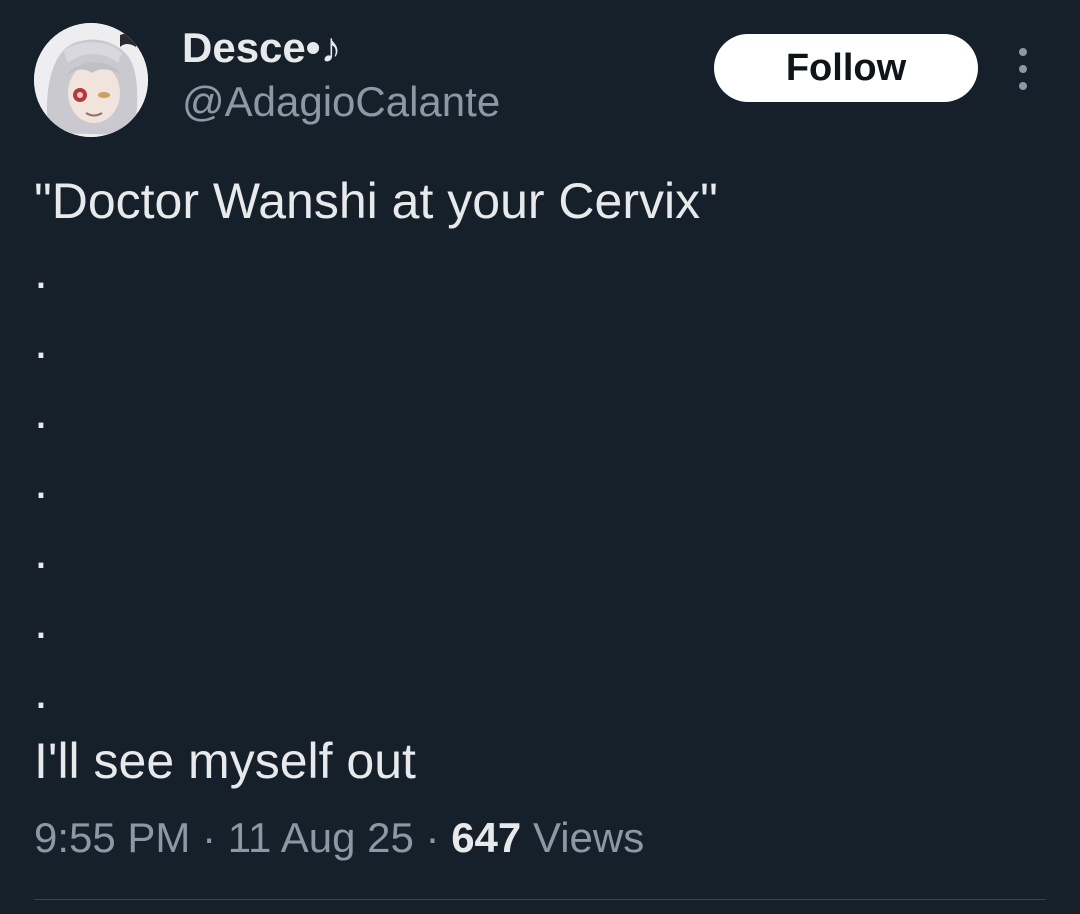  What do you see at coordinates (341, 102) in the screenshot?
I see `author-handle: @AdagioCalante` at bounding box center [341, 102].